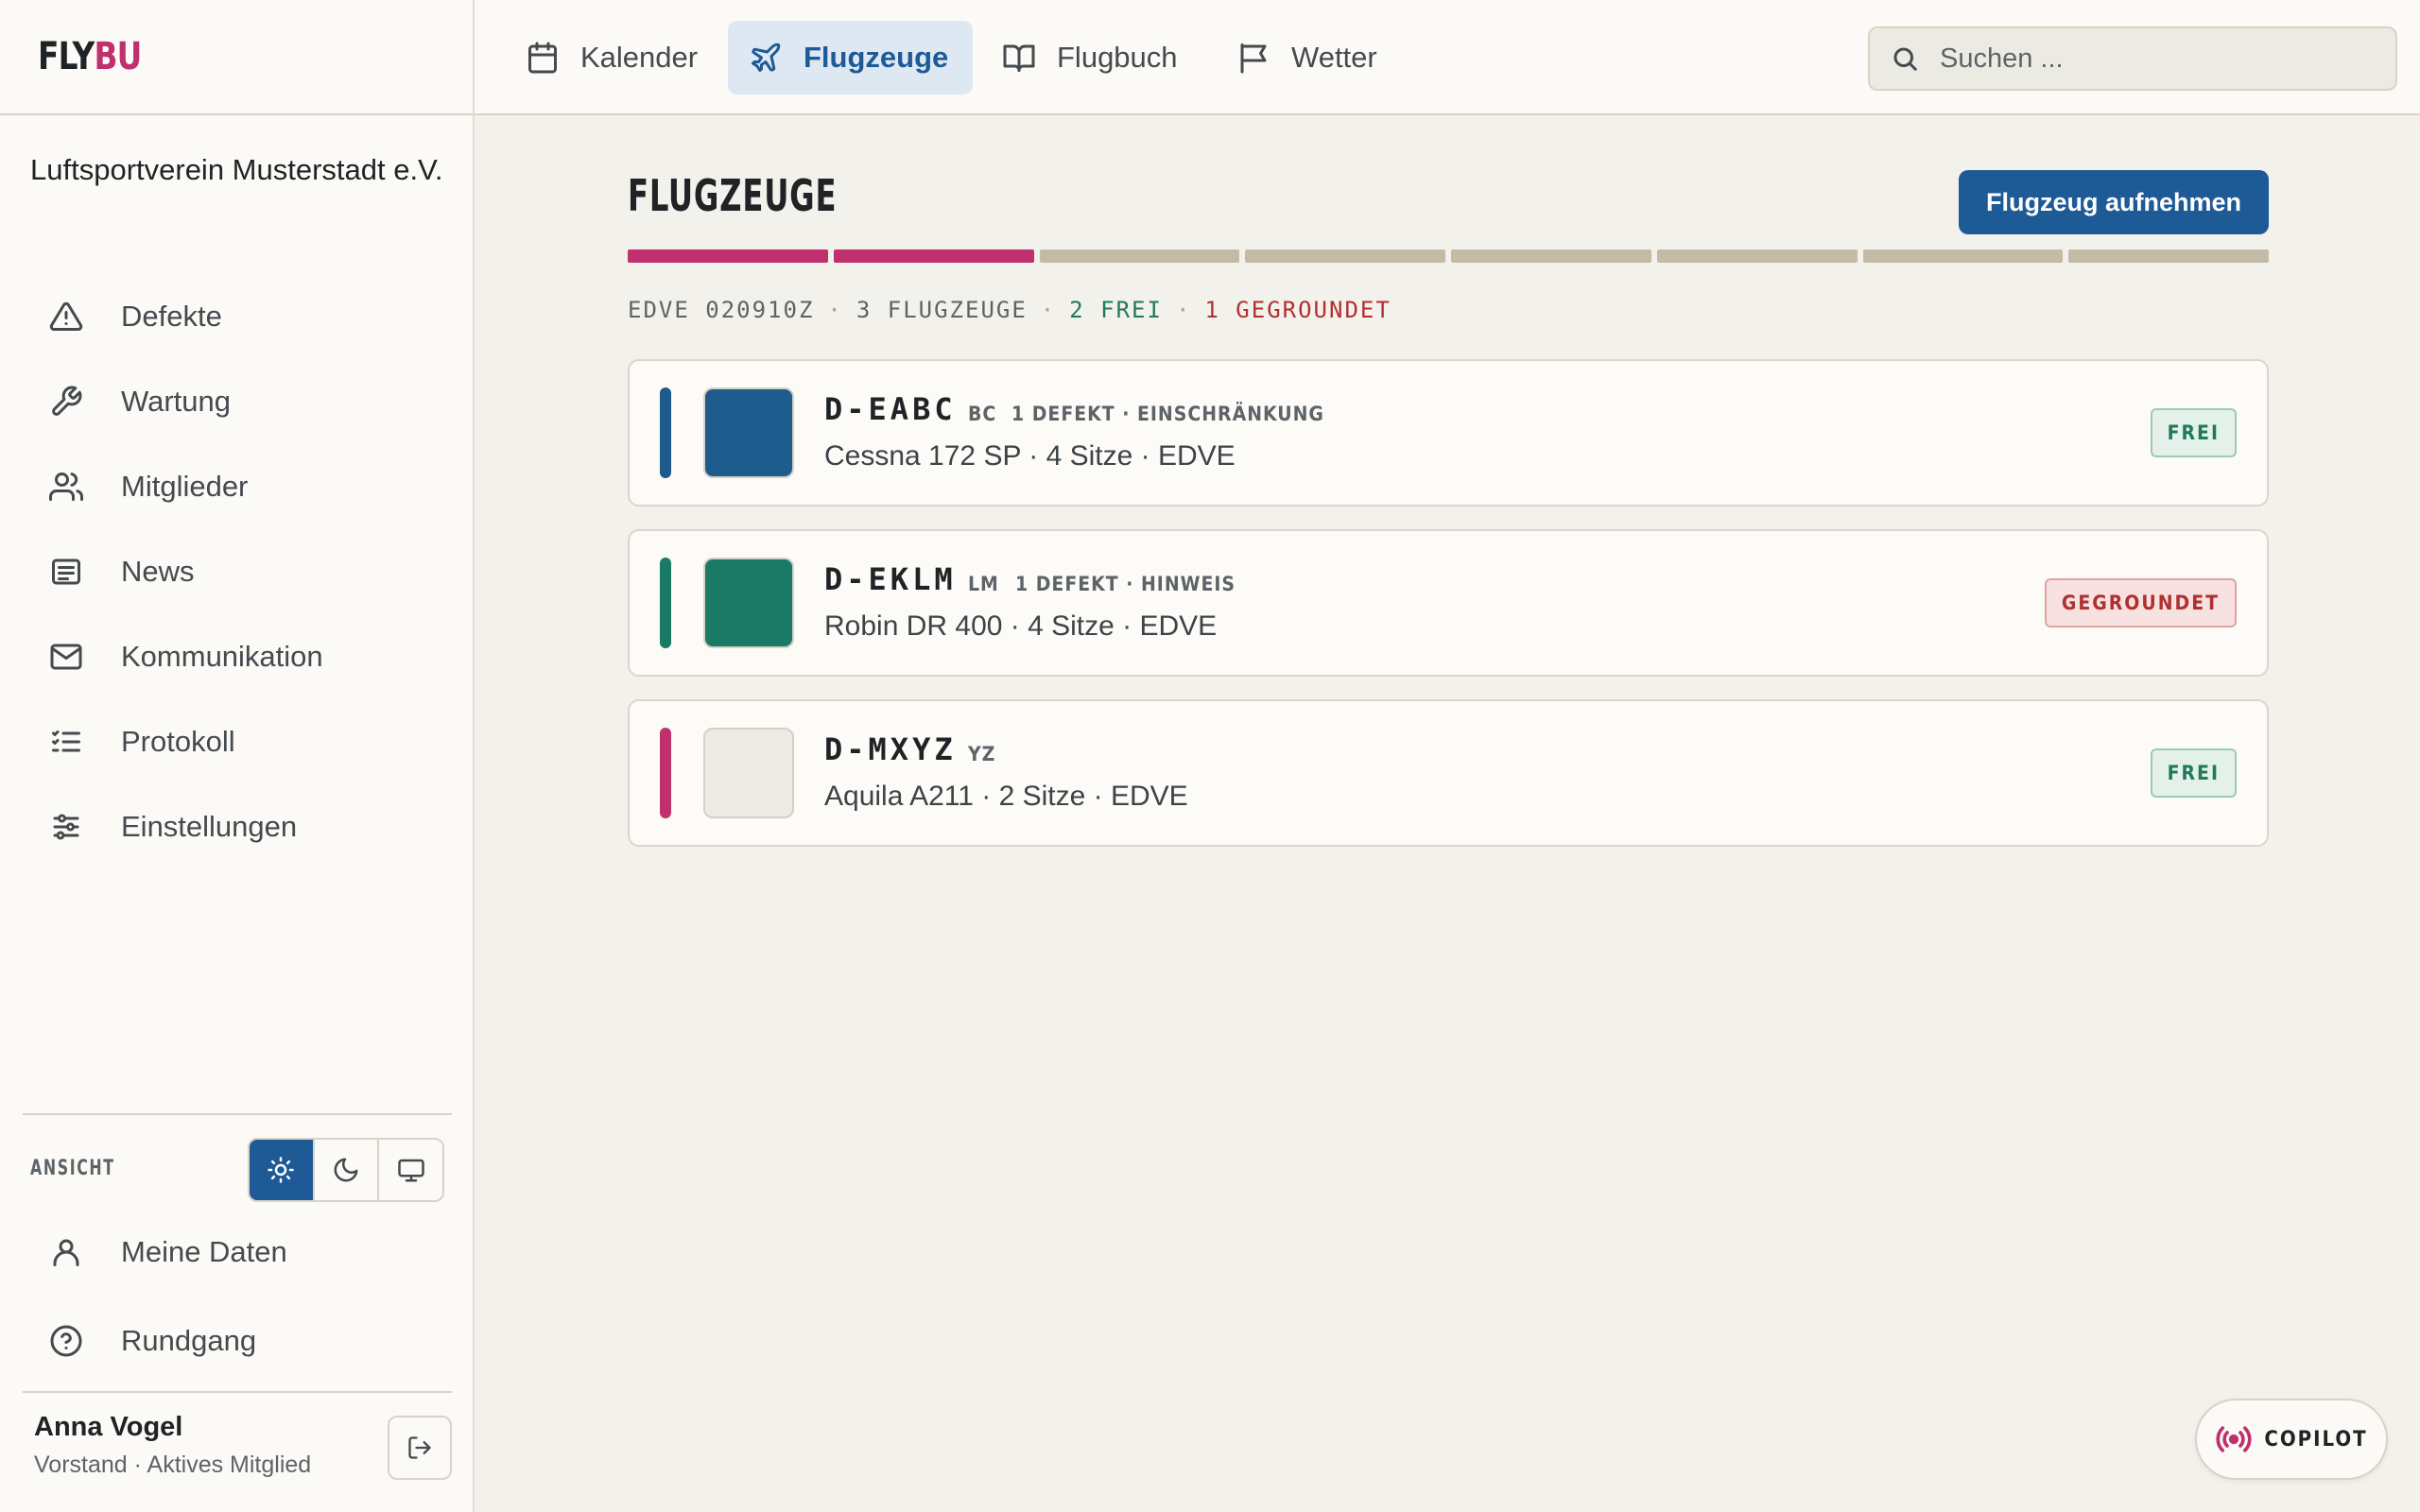 The image size is (2420, 1512). I want to click on sidebar-item-news: News, so click(237, 571).